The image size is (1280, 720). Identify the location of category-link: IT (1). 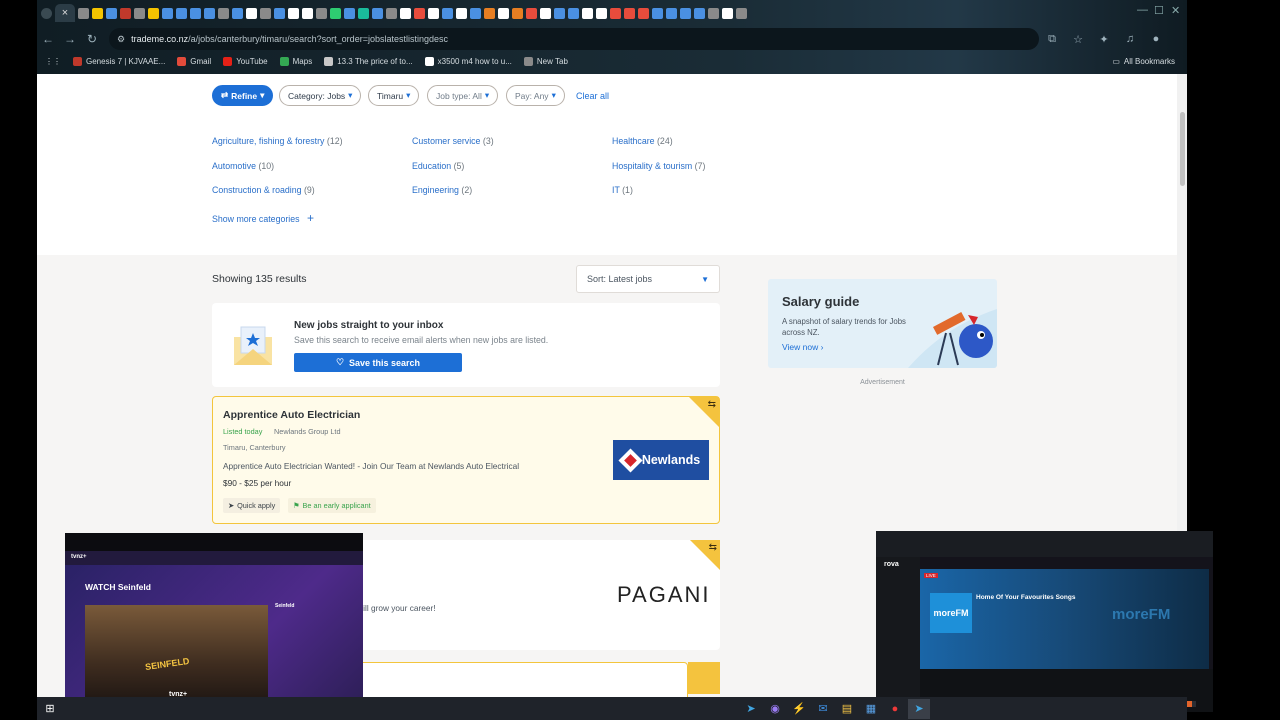
(622, 190).